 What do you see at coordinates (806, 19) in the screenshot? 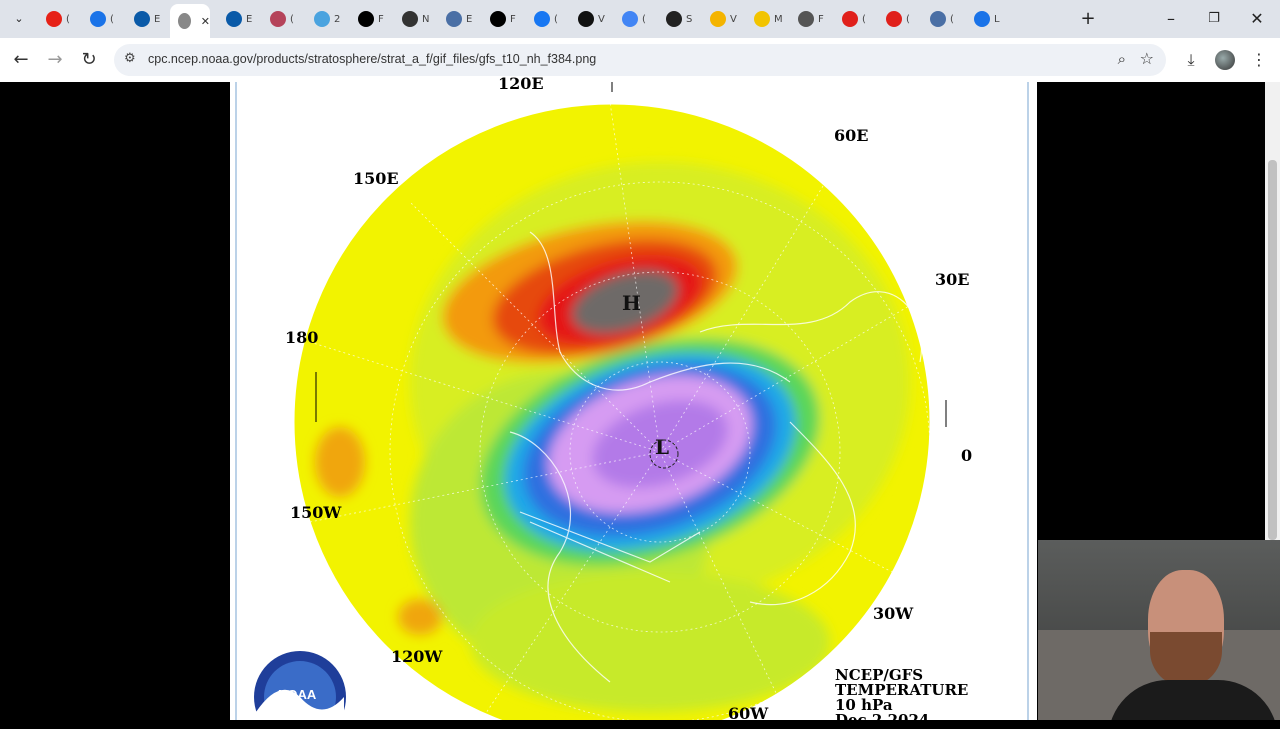
I see `globe-icon` at bounding box center [806, 19].